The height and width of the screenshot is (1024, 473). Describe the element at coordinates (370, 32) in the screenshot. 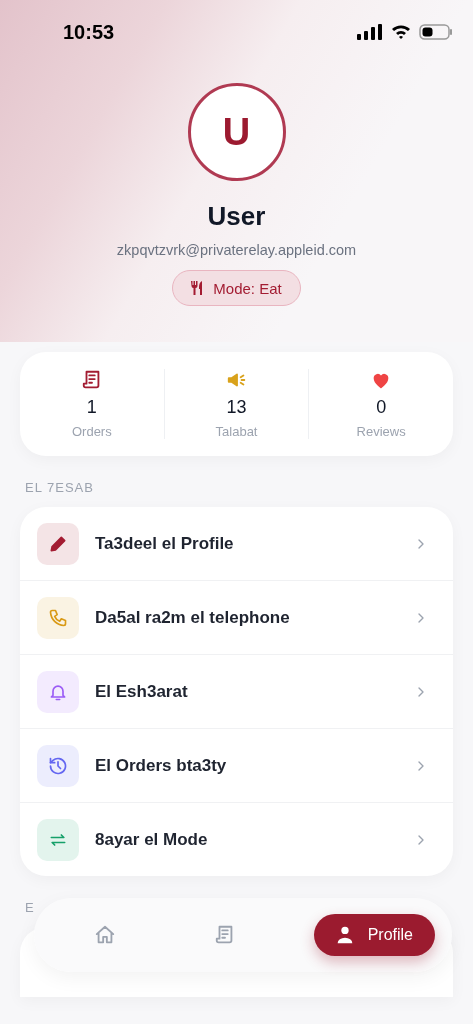

I see `signal-icon` at that location.